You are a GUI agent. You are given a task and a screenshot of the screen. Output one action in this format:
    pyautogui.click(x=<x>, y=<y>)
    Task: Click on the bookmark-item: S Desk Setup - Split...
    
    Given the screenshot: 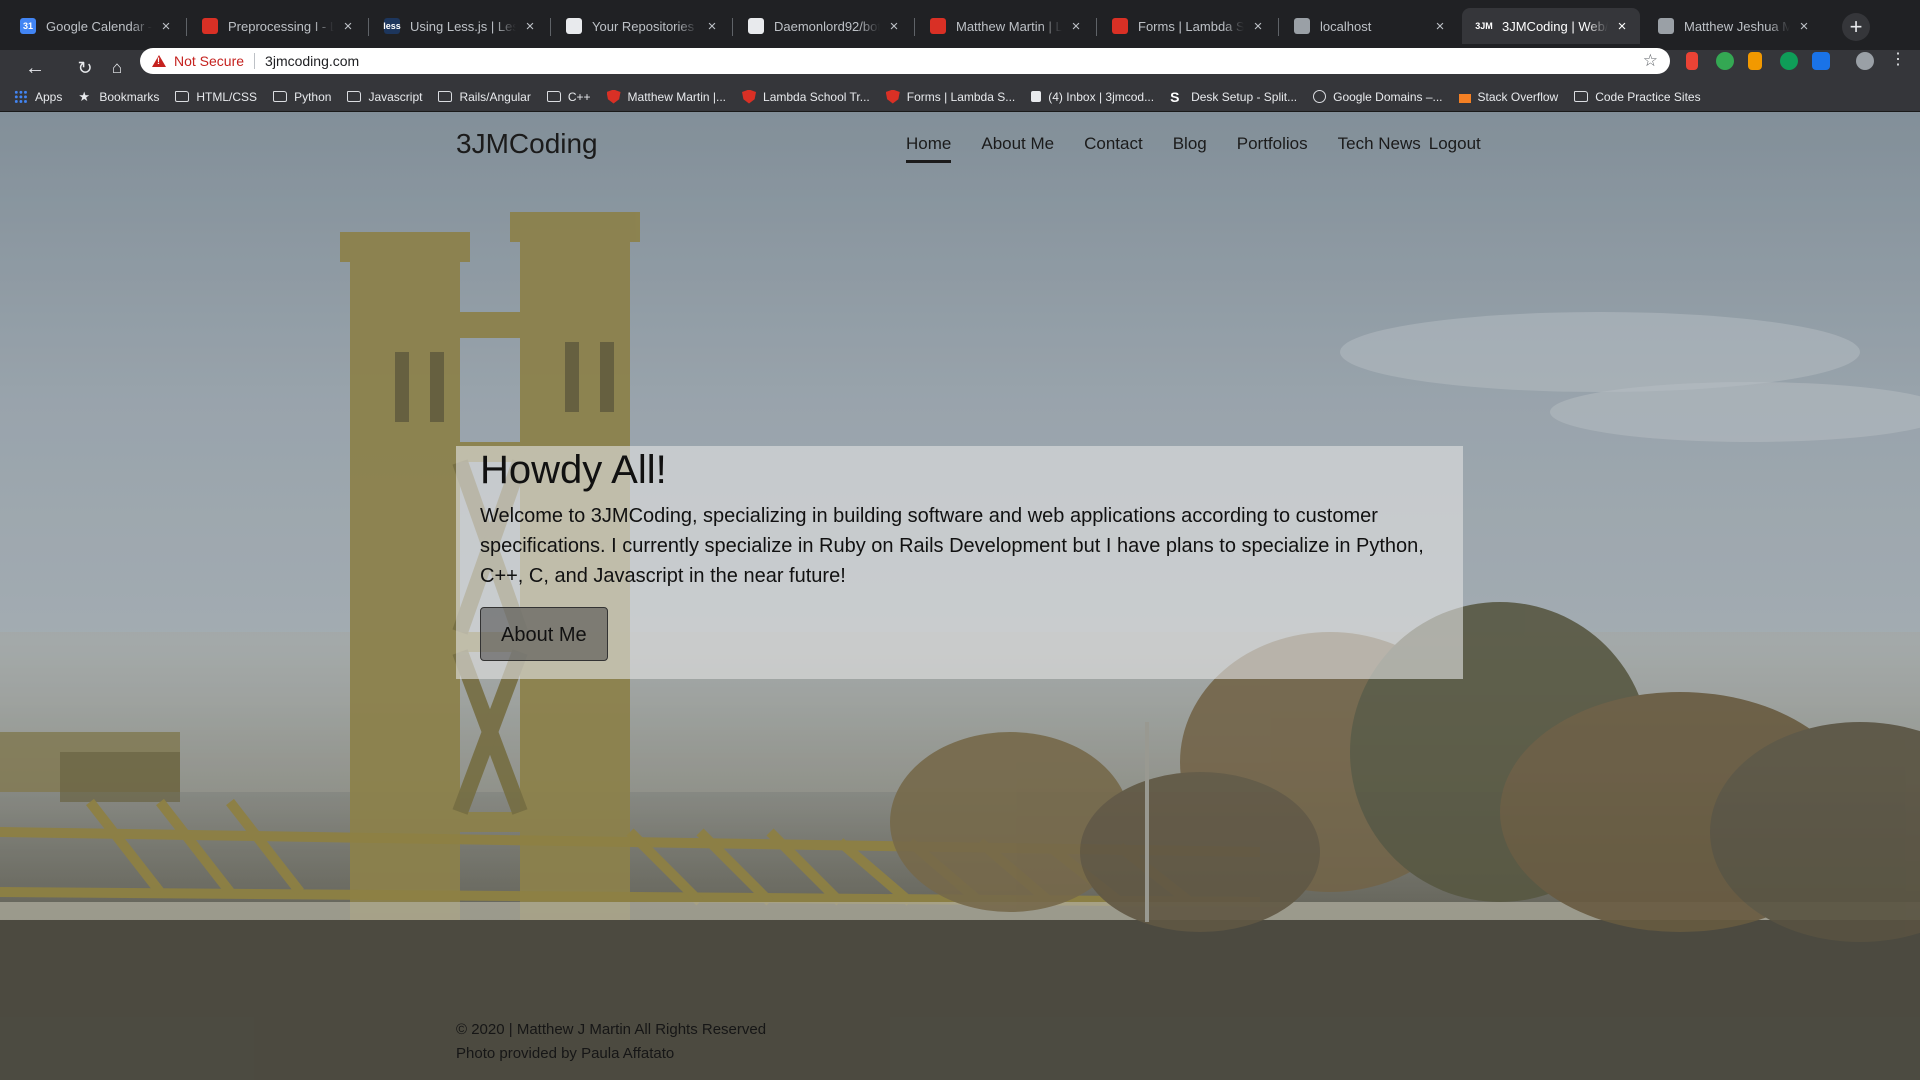 What is the action you would take?
    pyautogui.click(x=1233, y=97)
    